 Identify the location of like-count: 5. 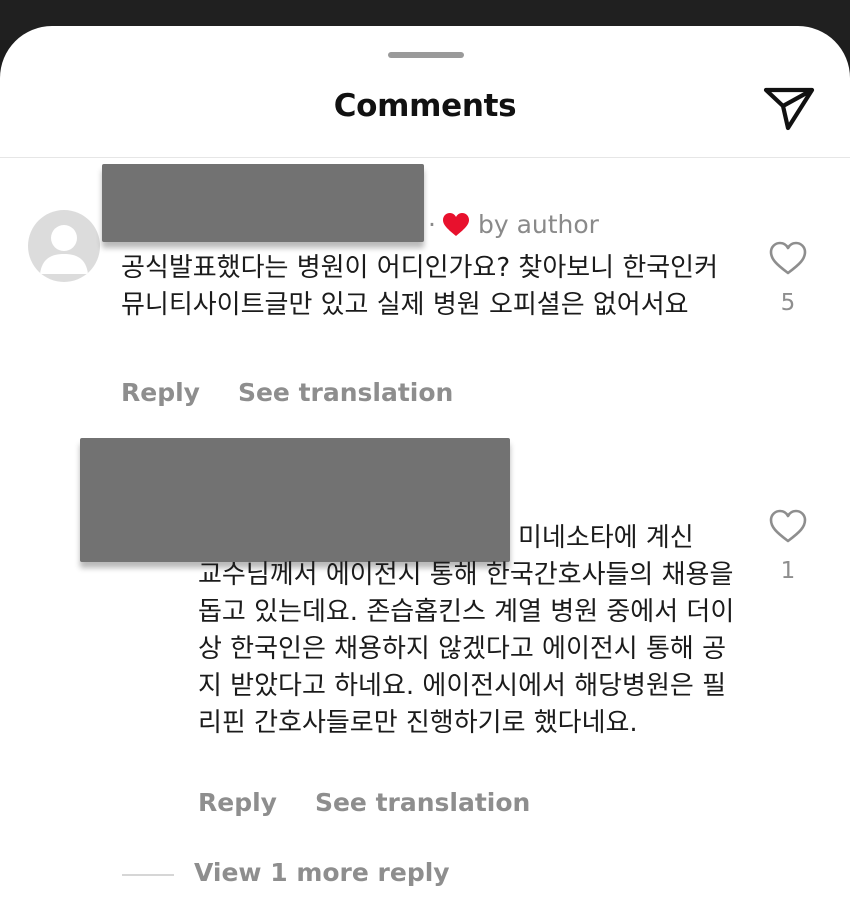
(788, 303).